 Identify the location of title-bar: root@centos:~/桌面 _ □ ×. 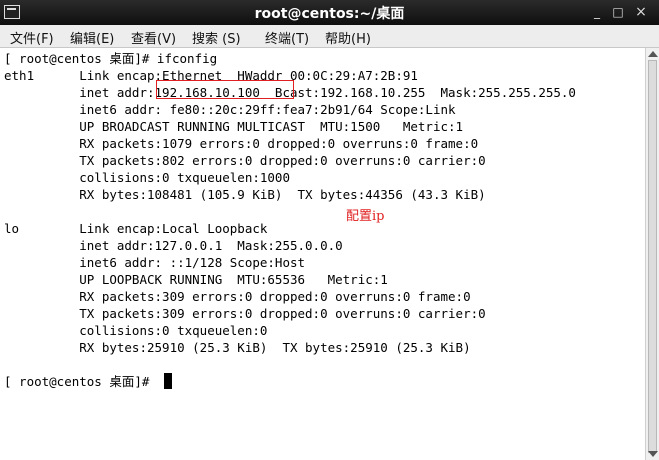
(329, 12).